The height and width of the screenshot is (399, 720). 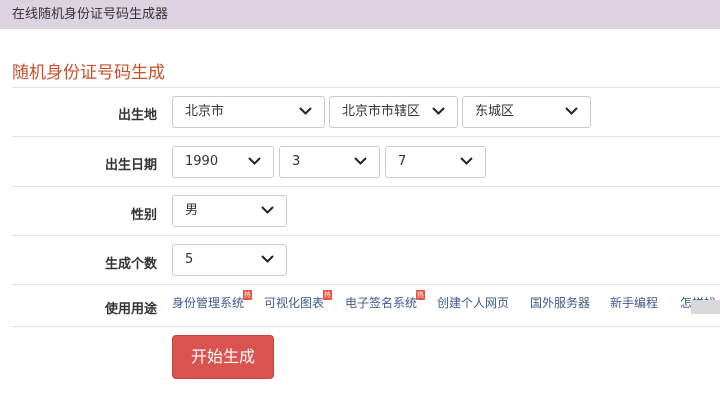 I want to click on usage-link-overseas-server: 国外服务器, so click(x=560, y=302).